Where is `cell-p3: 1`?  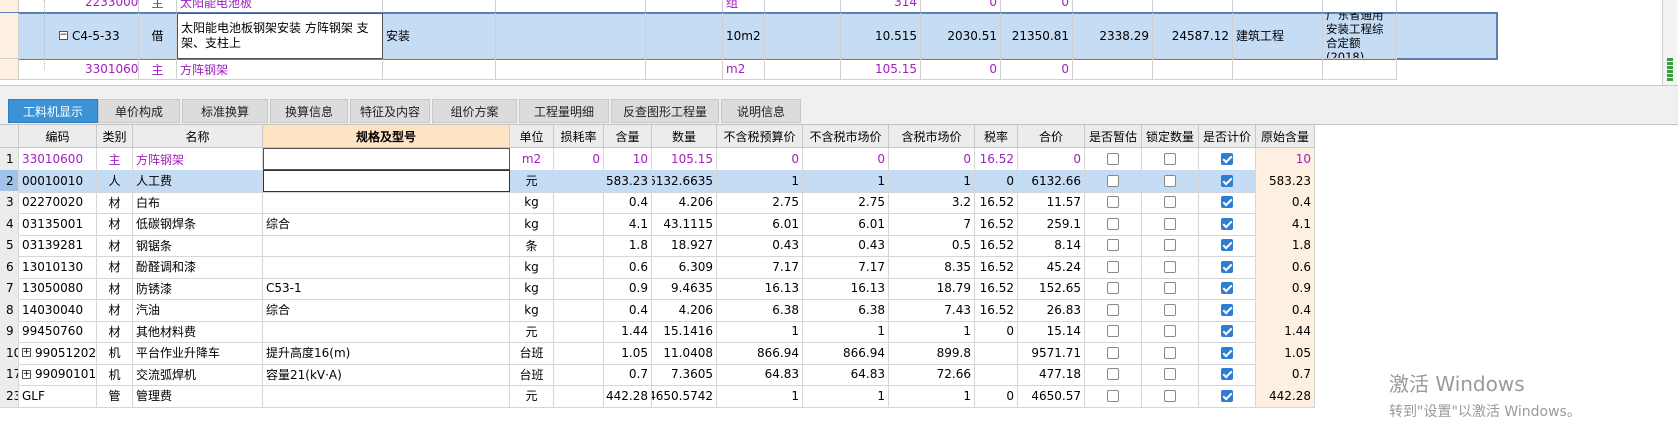
cell-p3: 1 is located at coordinates (932, 181).